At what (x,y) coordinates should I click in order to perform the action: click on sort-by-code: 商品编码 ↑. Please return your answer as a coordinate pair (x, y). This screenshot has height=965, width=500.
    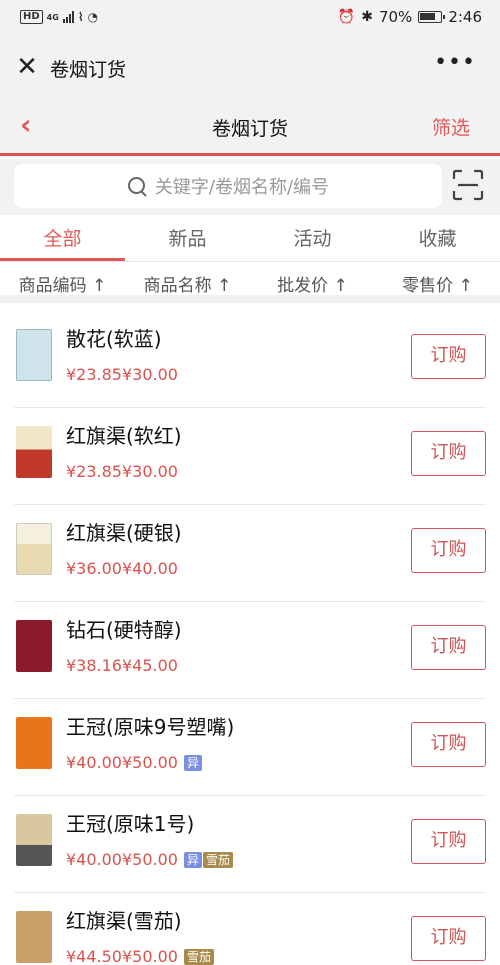
    Looking at the image, I should click on (62, 279).